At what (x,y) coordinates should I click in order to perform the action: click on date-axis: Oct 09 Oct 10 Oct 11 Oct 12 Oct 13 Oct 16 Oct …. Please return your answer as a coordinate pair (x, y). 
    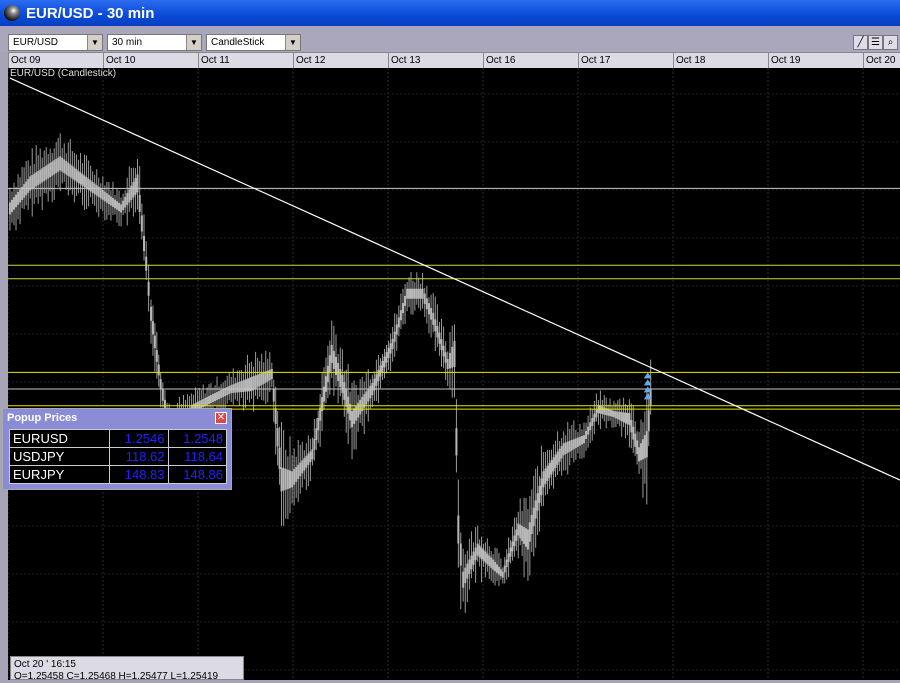
    Looking at the image, I should click on (454, 60).